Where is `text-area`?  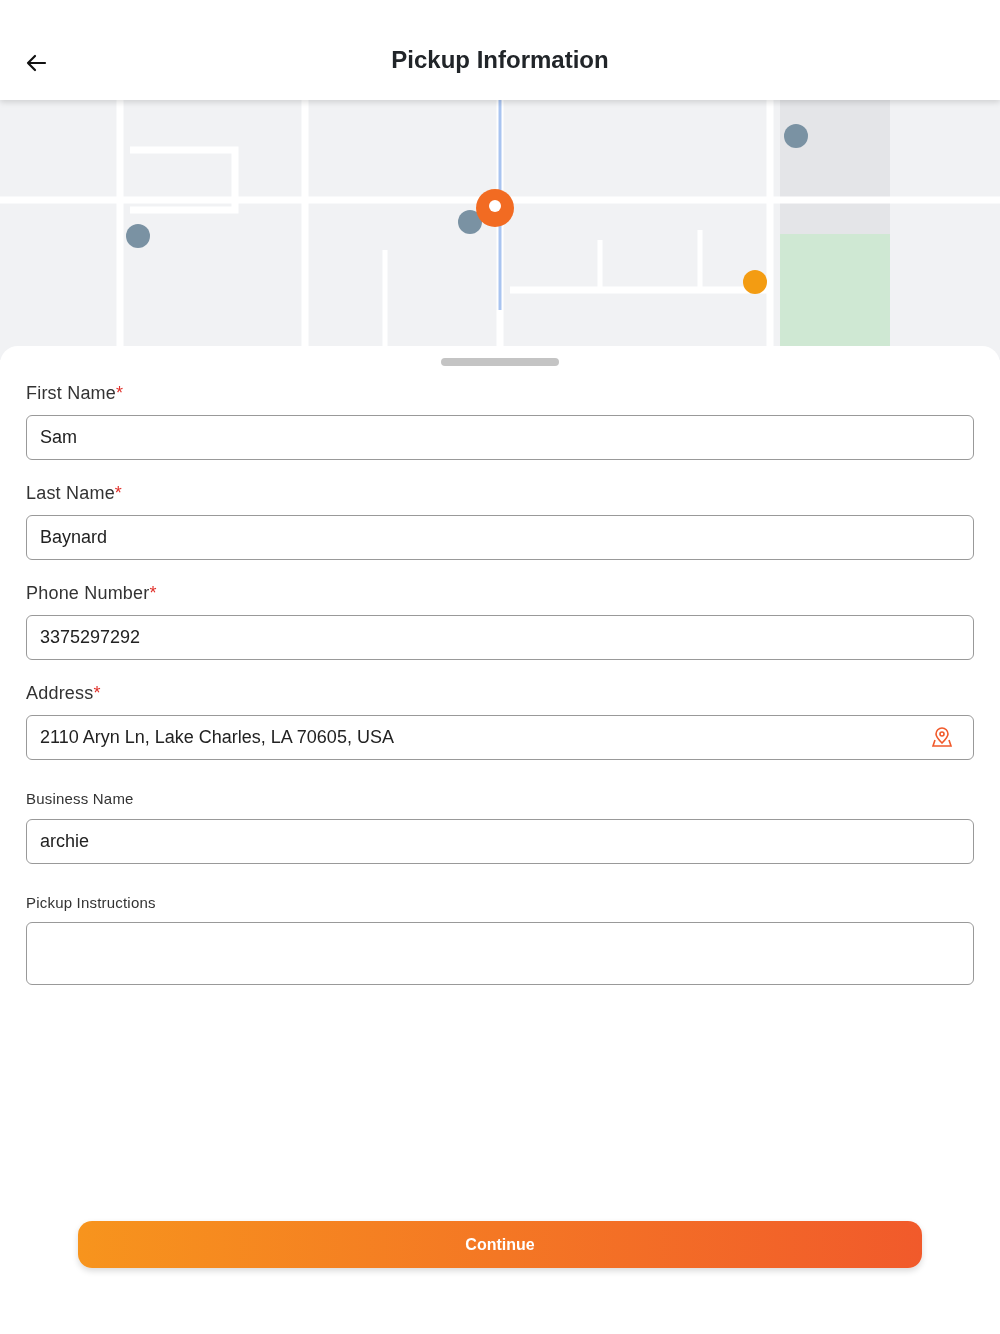 text-area is located at coordinates (500, 953).